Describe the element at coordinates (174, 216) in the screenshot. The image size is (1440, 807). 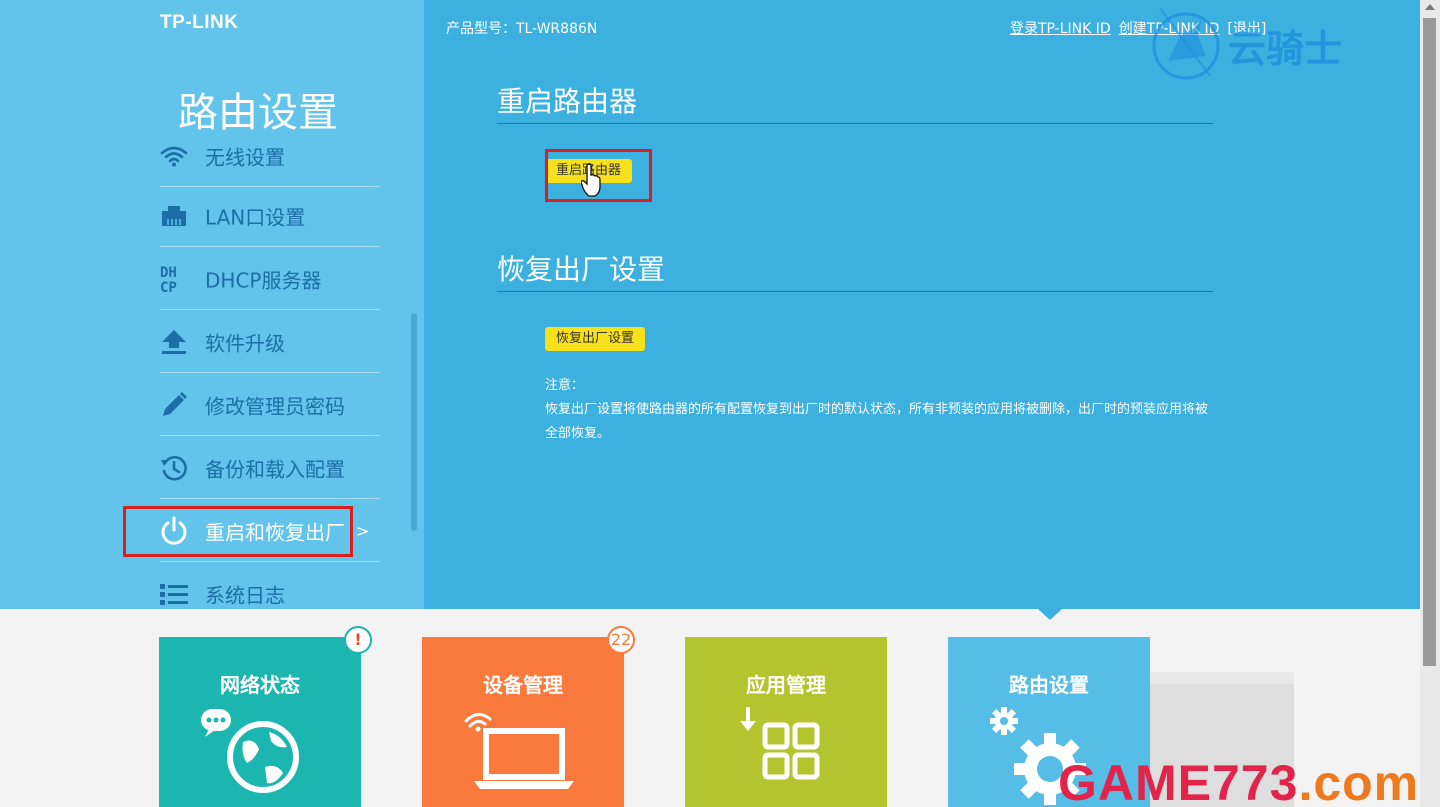
I see `ethernet-icon` at that location.